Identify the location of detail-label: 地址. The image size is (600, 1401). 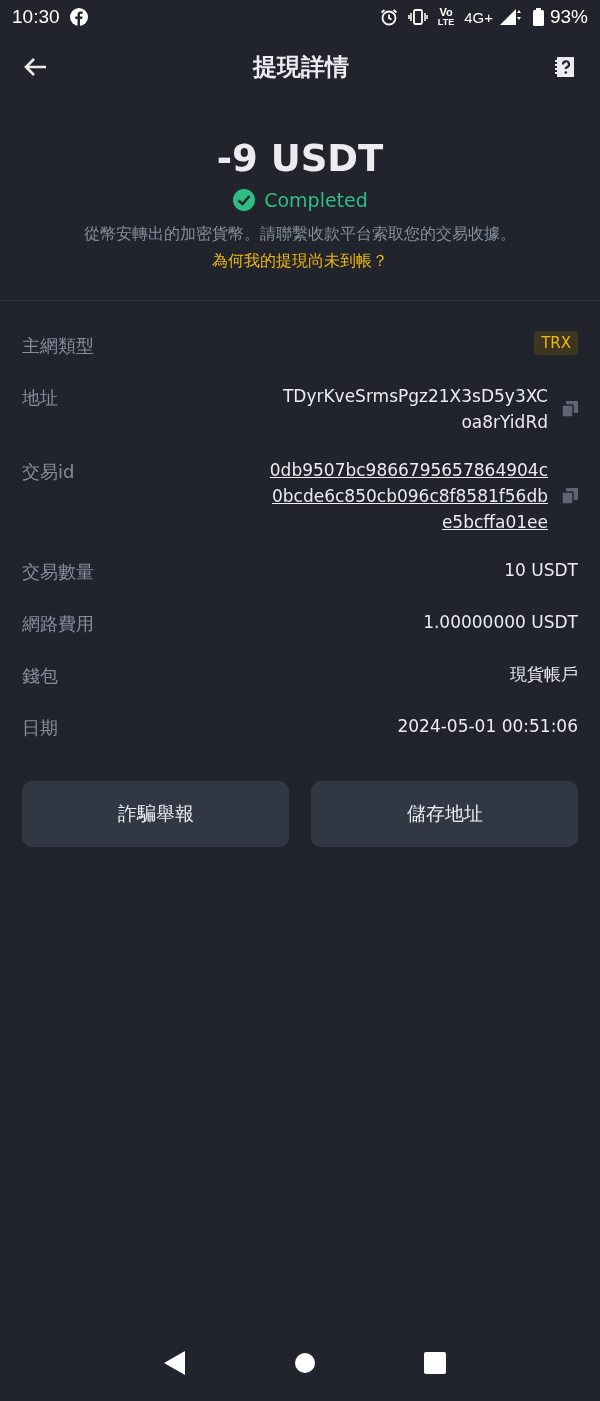
(40, 398).